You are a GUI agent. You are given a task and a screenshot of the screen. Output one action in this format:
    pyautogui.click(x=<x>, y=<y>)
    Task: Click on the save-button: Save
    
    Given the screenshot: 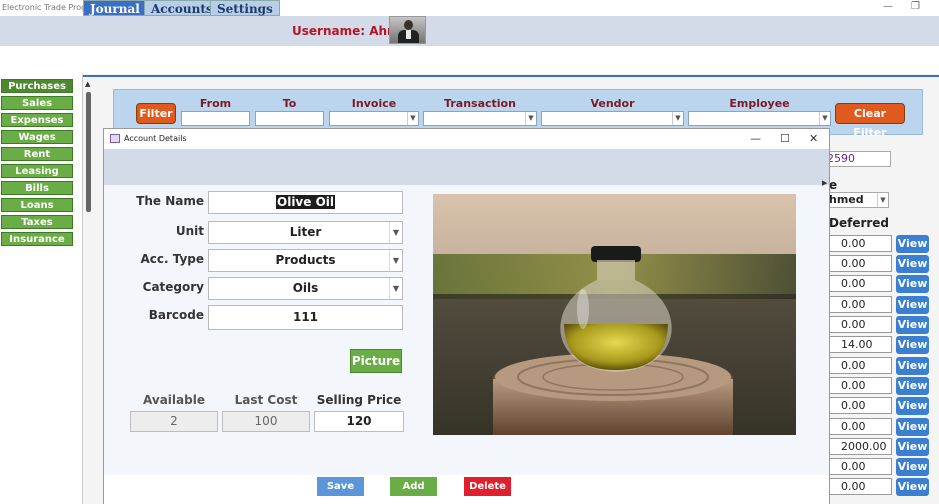 What is the action you would take?
    pyautogui.click(x=340, y=486)
    